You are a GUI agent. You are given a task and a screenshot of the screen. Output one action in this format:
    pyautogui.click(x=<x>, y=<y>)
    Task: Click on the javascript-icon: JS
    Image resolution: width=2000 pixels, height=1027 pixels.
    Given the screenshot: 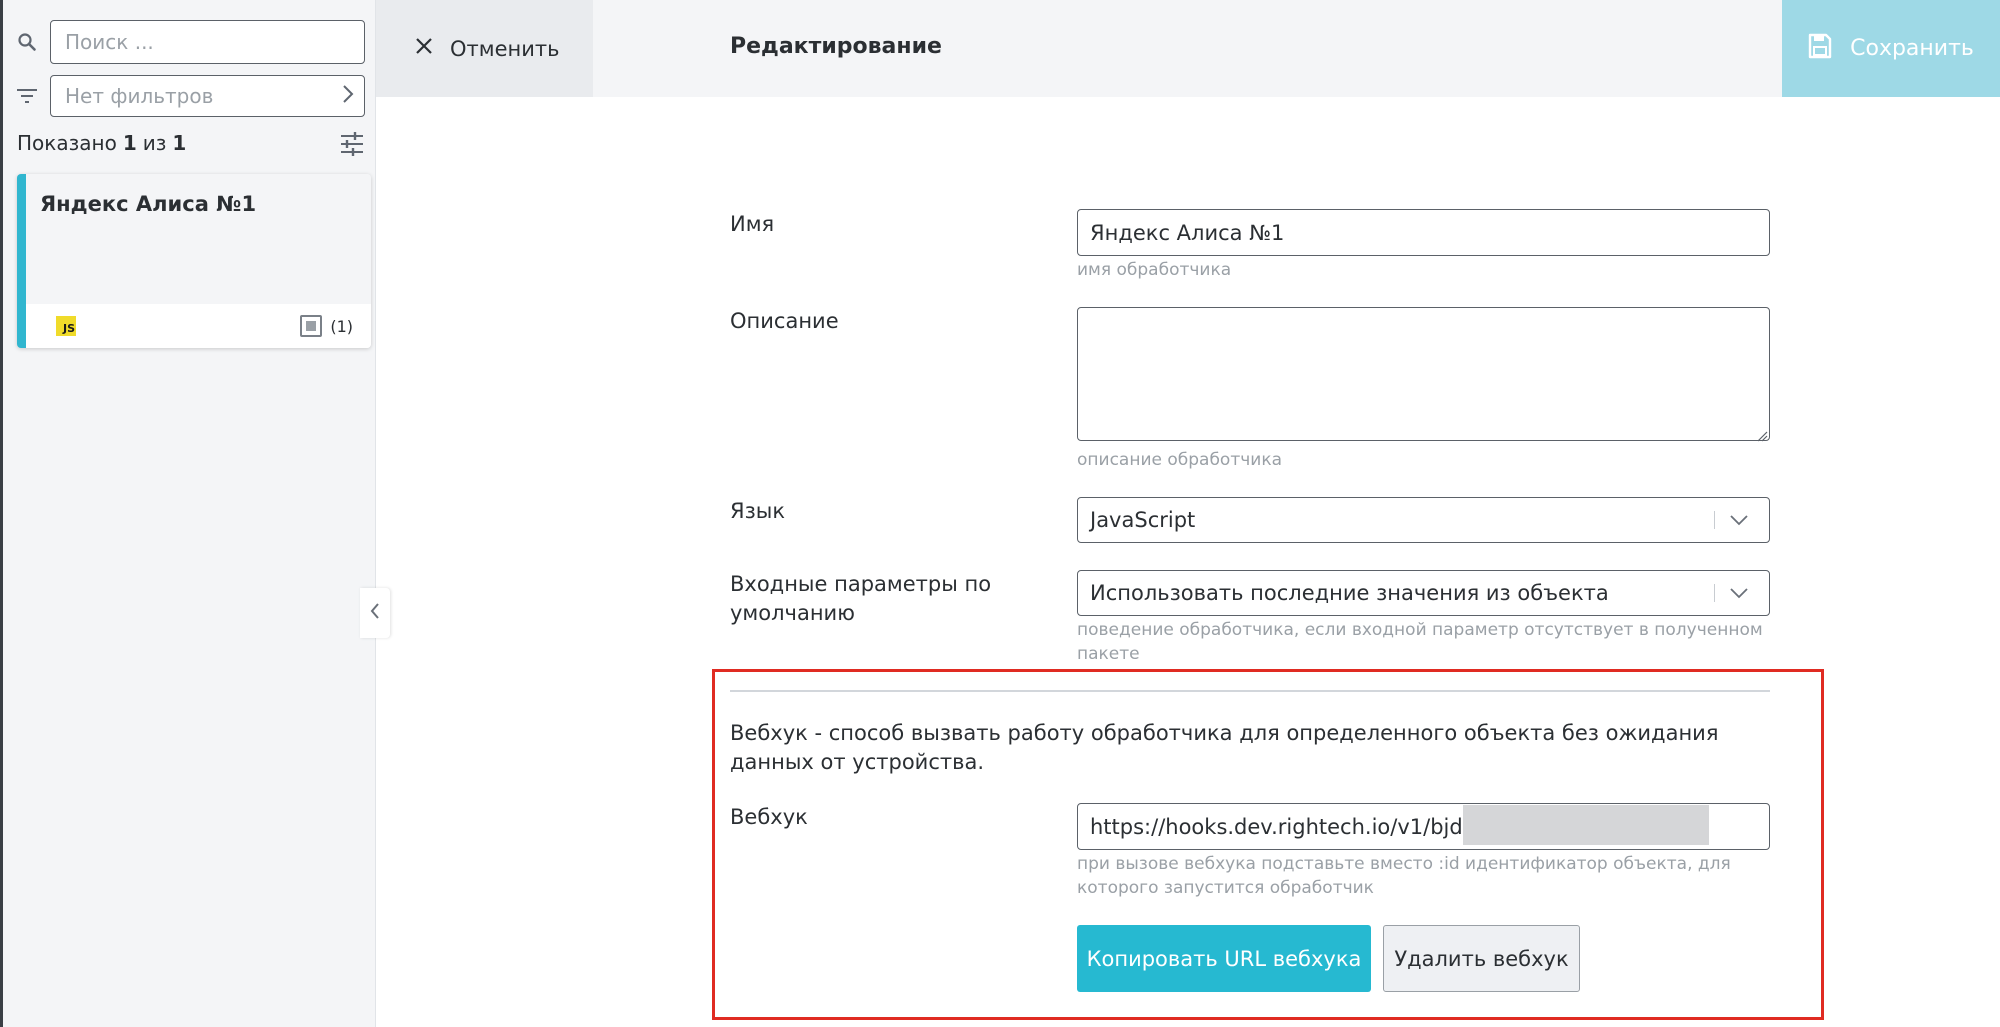 What is the action you would take?
    pyautogui.click(x=66, y=326)
    